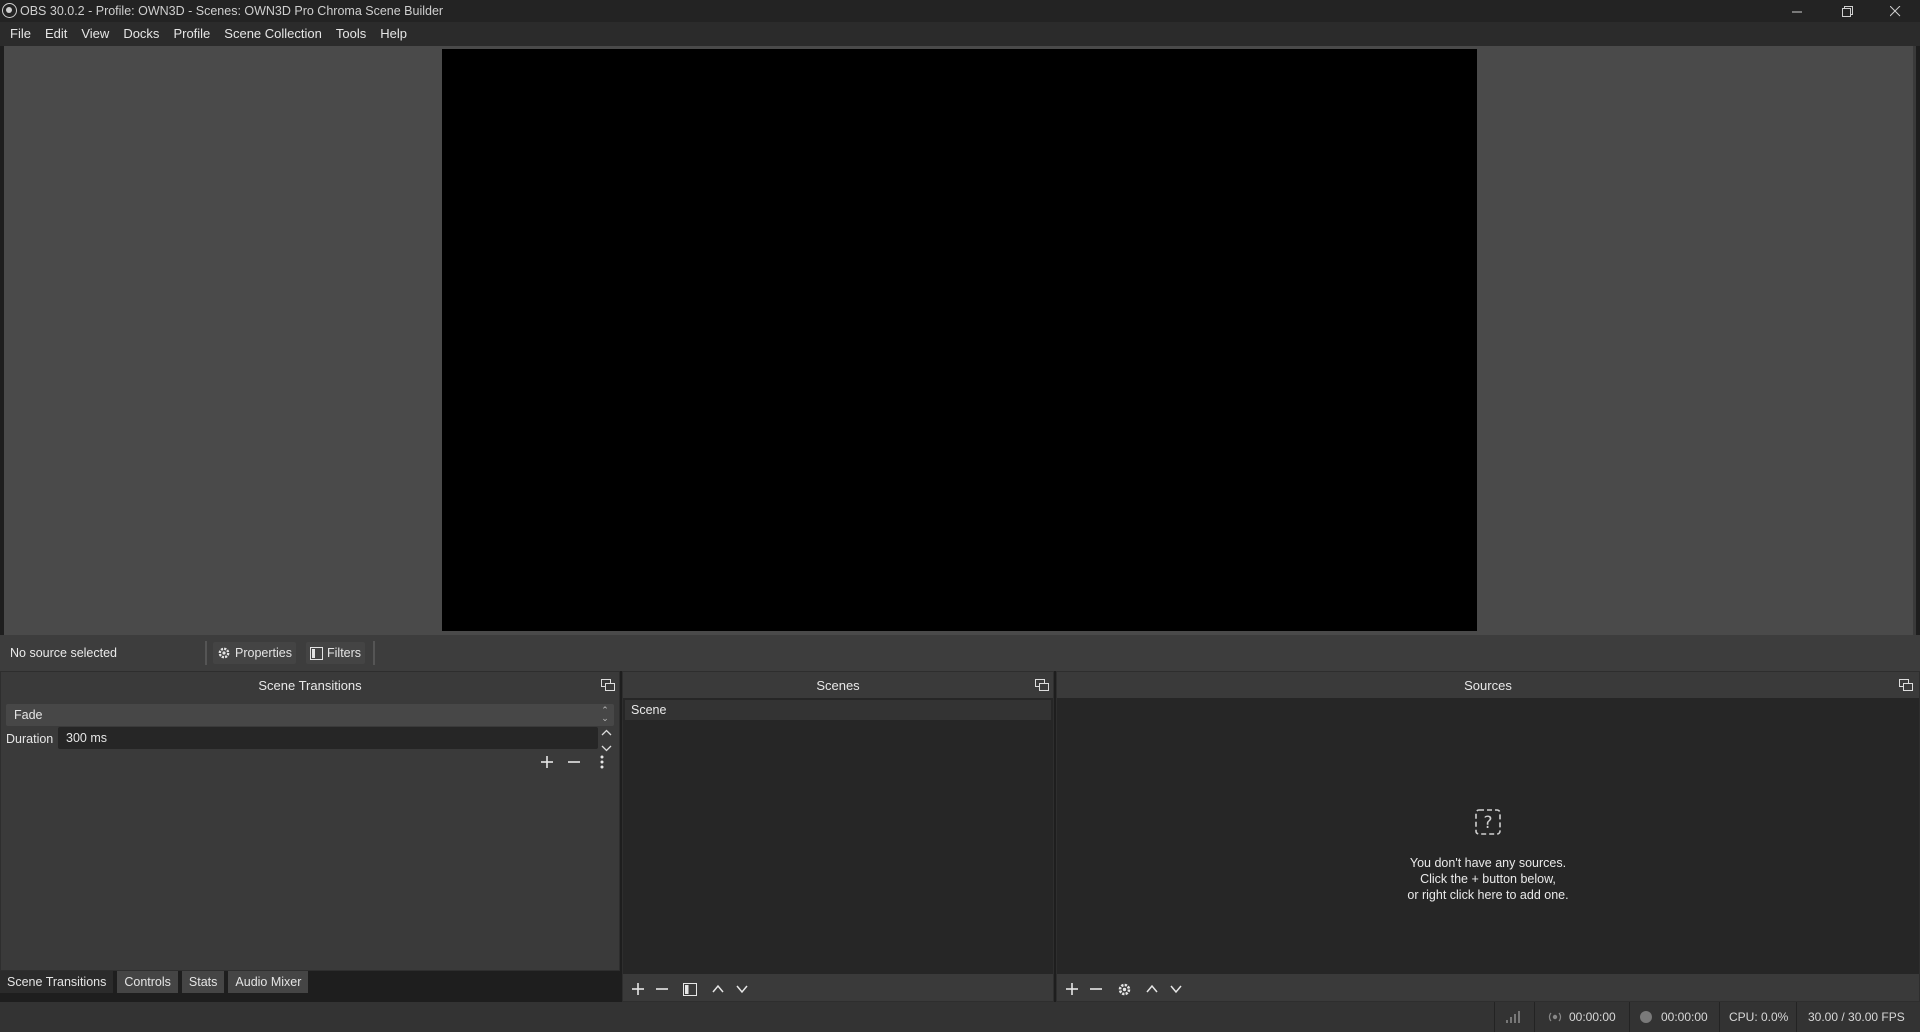  What do you see at coordinates (263, 653) in the screenshot?
I see `properties-label: Properties` at bounding box center [263, 653].